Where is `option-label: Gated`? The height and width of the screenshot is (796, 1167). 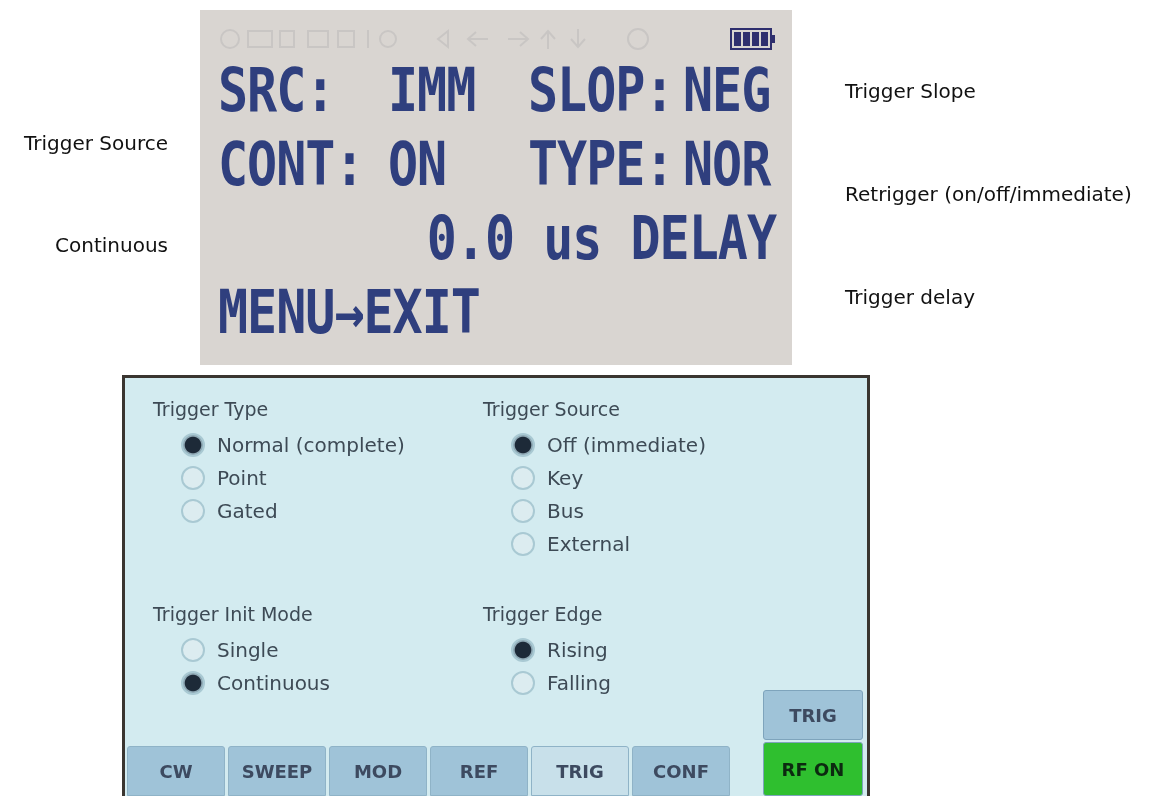 option-label: Gated is located at coordinates (247, 510).